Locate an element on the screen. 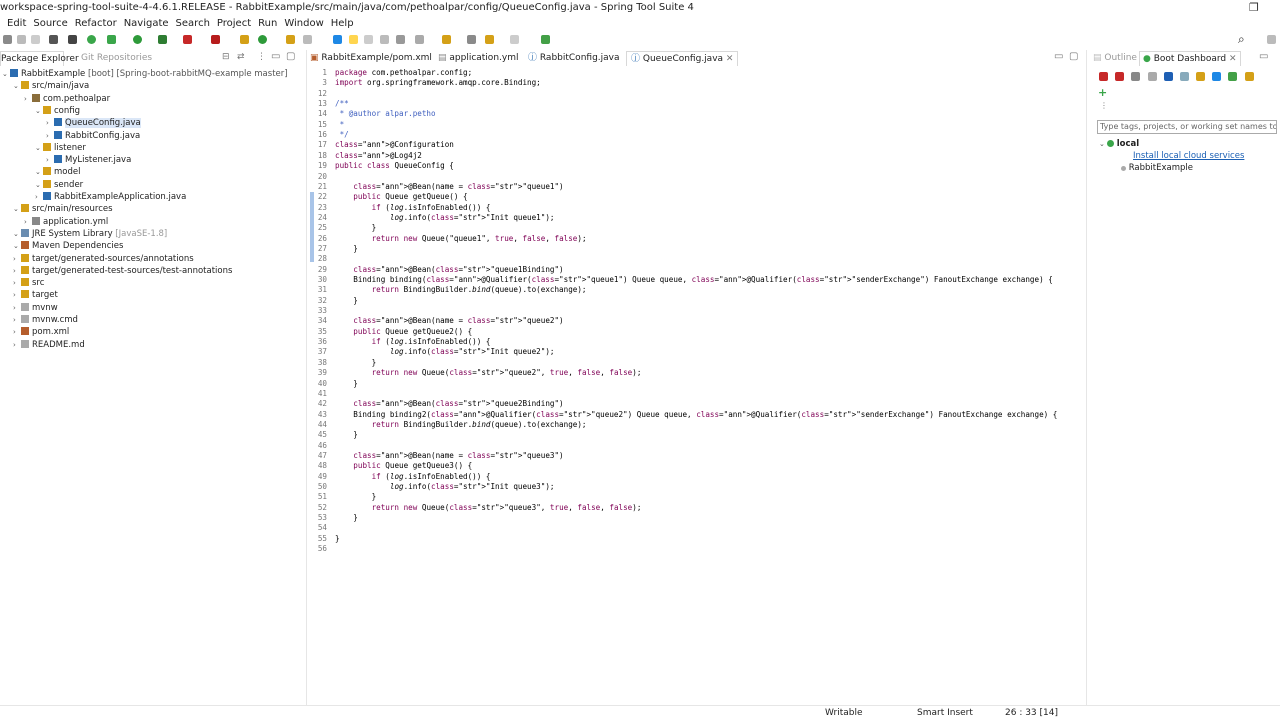 This screenshot has height=721, width=1280. code-line: 56 is located at coordinates (322, 549).